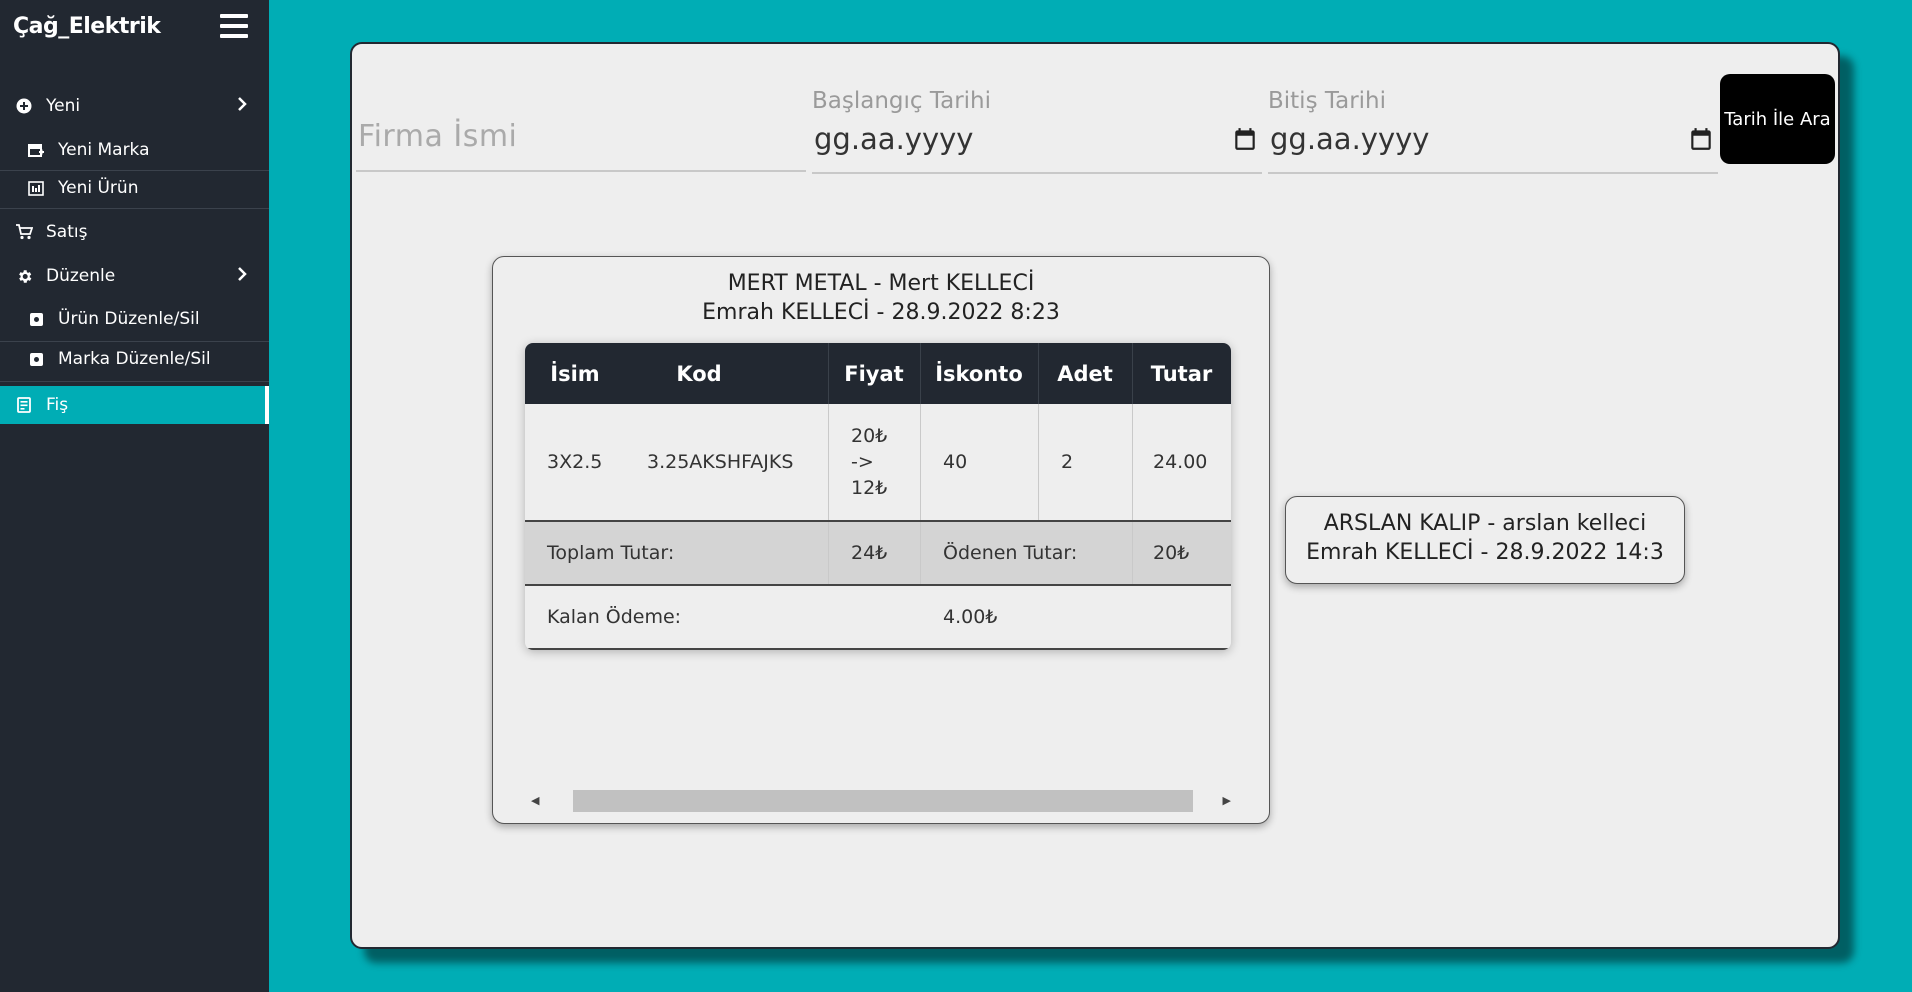 Image resolution: width=1912 pixels, height=992 pixels. Describe the element at coordinates (134, 405) in the screenshot. I see `sidebar-item-fis: Fiş` at that location.